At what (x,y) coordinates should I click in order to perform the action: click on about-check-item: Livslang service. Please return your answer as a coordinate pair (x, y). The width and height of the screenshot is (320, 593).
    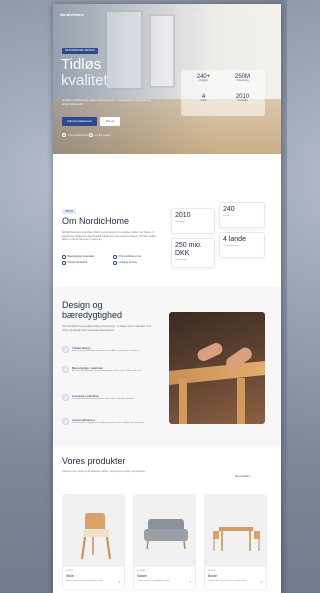
    Looking at the image, I should click on (125, 263).